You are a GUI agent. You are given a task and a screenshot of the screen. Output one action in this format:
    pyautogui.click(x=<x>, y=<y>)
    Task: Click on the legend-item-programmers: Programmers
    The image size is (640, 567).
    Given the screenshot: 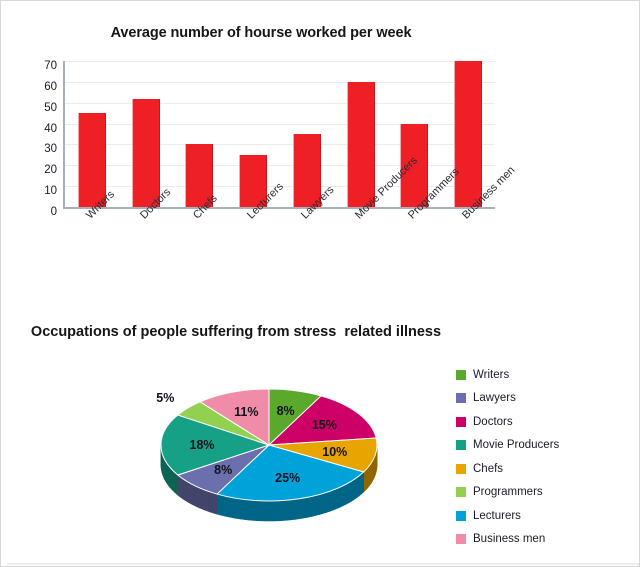 What is the action you would take?
    pyautogui.click(x=543, y=493)
    